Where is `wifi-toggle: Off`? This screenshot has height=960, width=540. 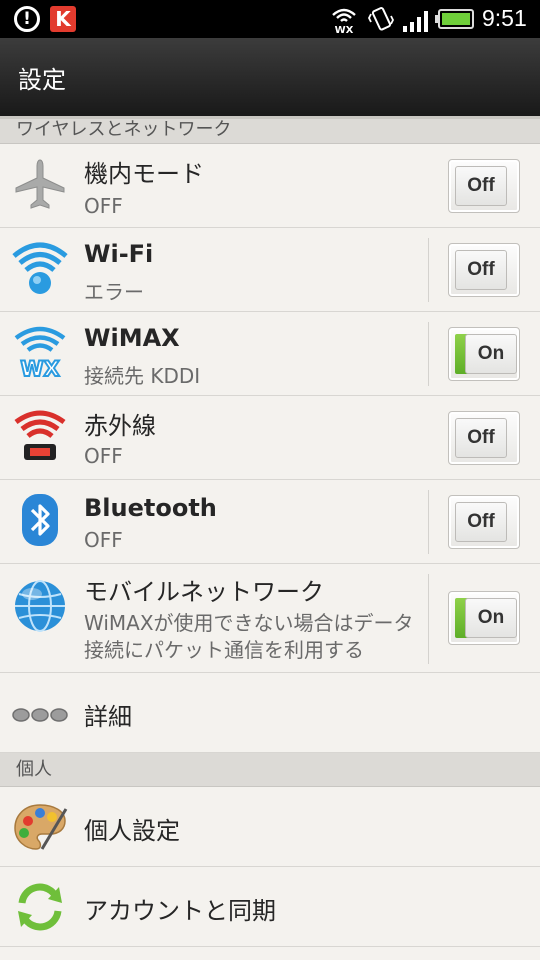 wifi-toggle: Off is located at coordinates (484, 270).